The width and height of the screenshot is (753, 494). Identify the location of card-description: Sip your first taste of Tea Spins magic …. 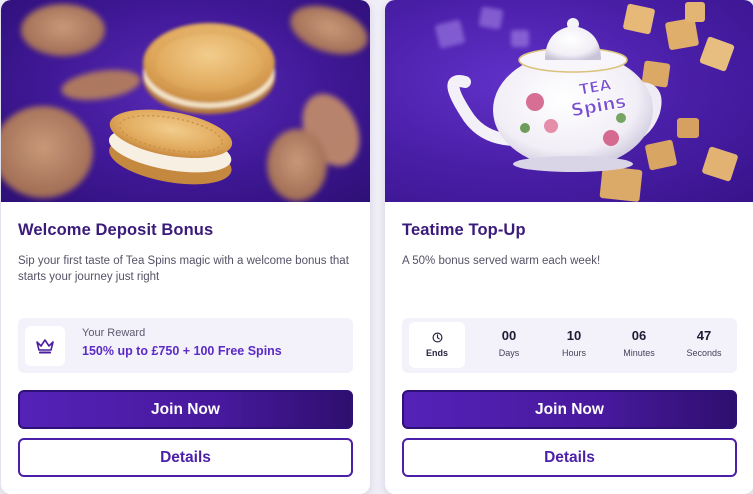
(183, 269).